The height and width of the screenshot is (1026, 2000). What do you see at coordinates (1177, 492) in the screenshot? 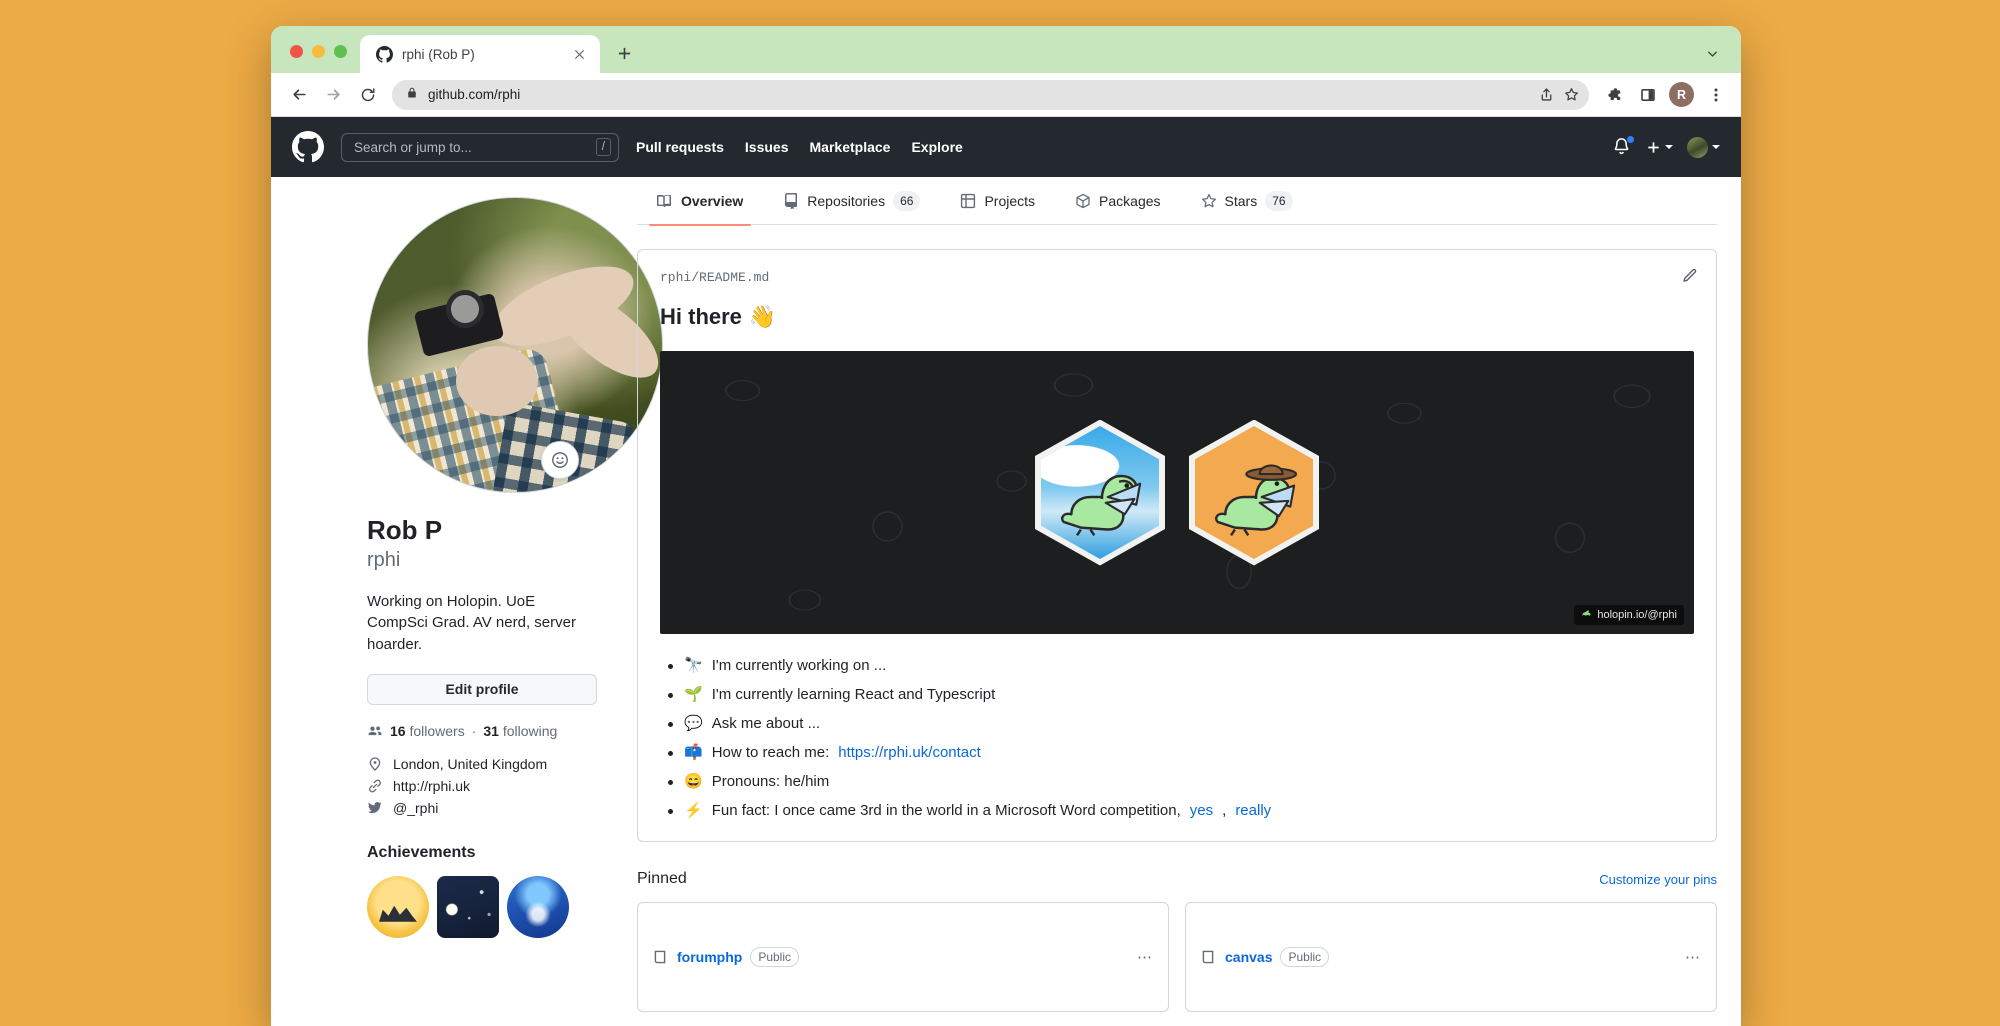
I see `holopin-banner: holopin.io/@rphi` at bounding box center [1177, 492].